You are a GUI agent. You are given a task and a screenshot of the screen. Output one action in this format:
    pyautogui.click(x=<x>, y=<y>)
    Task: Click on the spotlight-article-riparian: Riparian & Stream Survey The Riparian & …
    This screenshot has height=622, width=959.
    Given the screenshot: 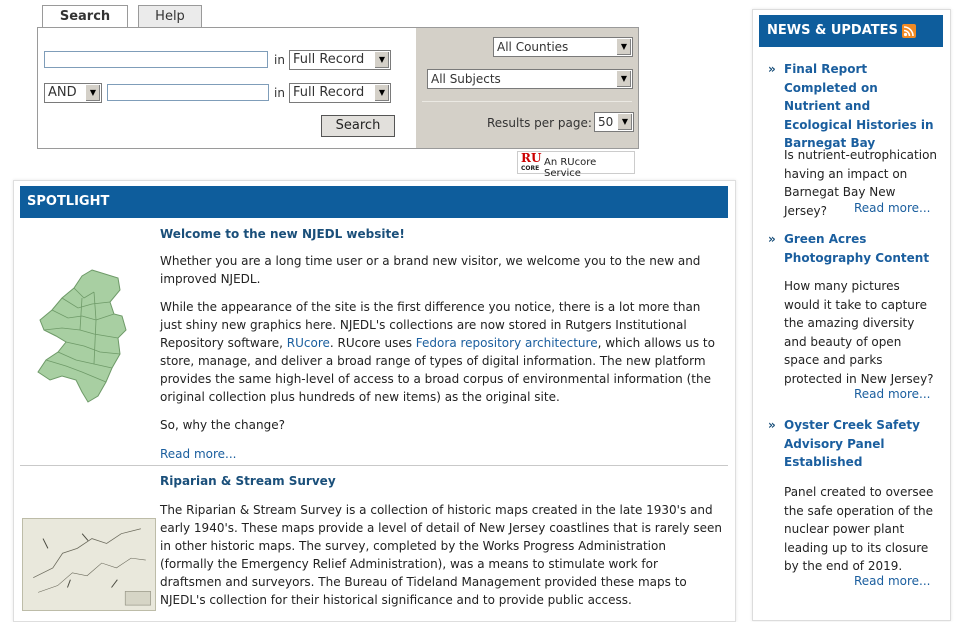 What is the action you would take?
    pyautogui.click(x=441, y=540)
    